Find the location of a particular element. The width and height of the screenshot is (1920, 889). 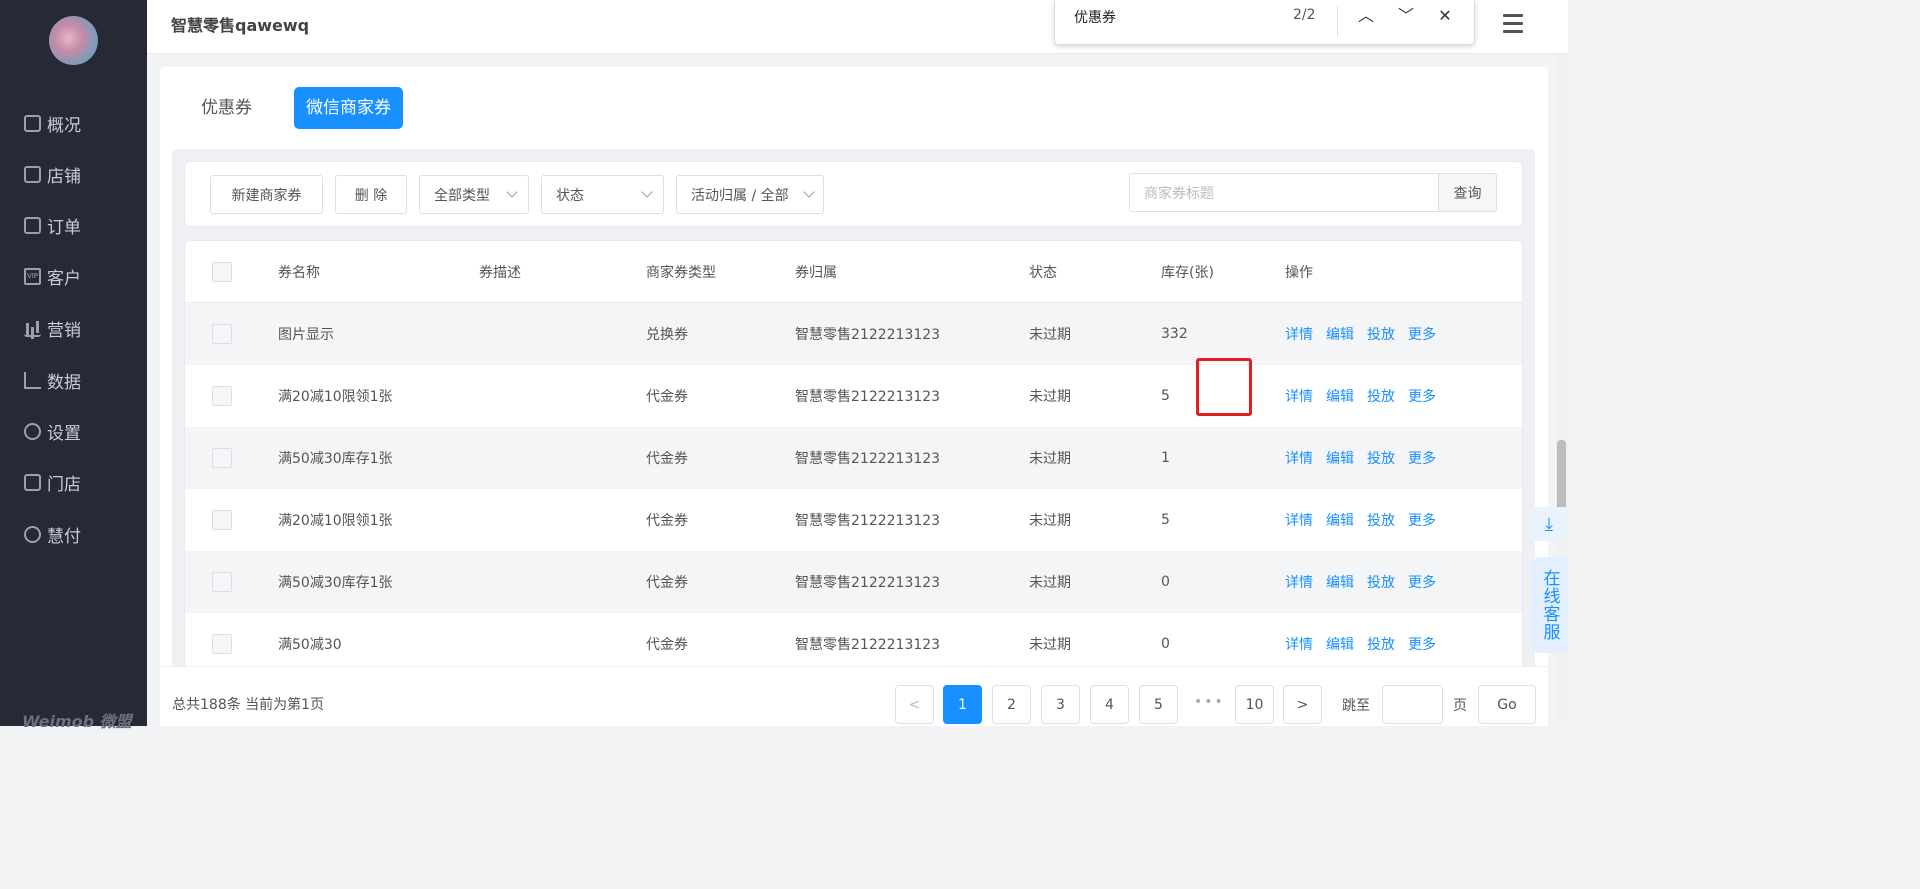

sidebar-item-store: 店铺 is located at coordinates (73, 174).